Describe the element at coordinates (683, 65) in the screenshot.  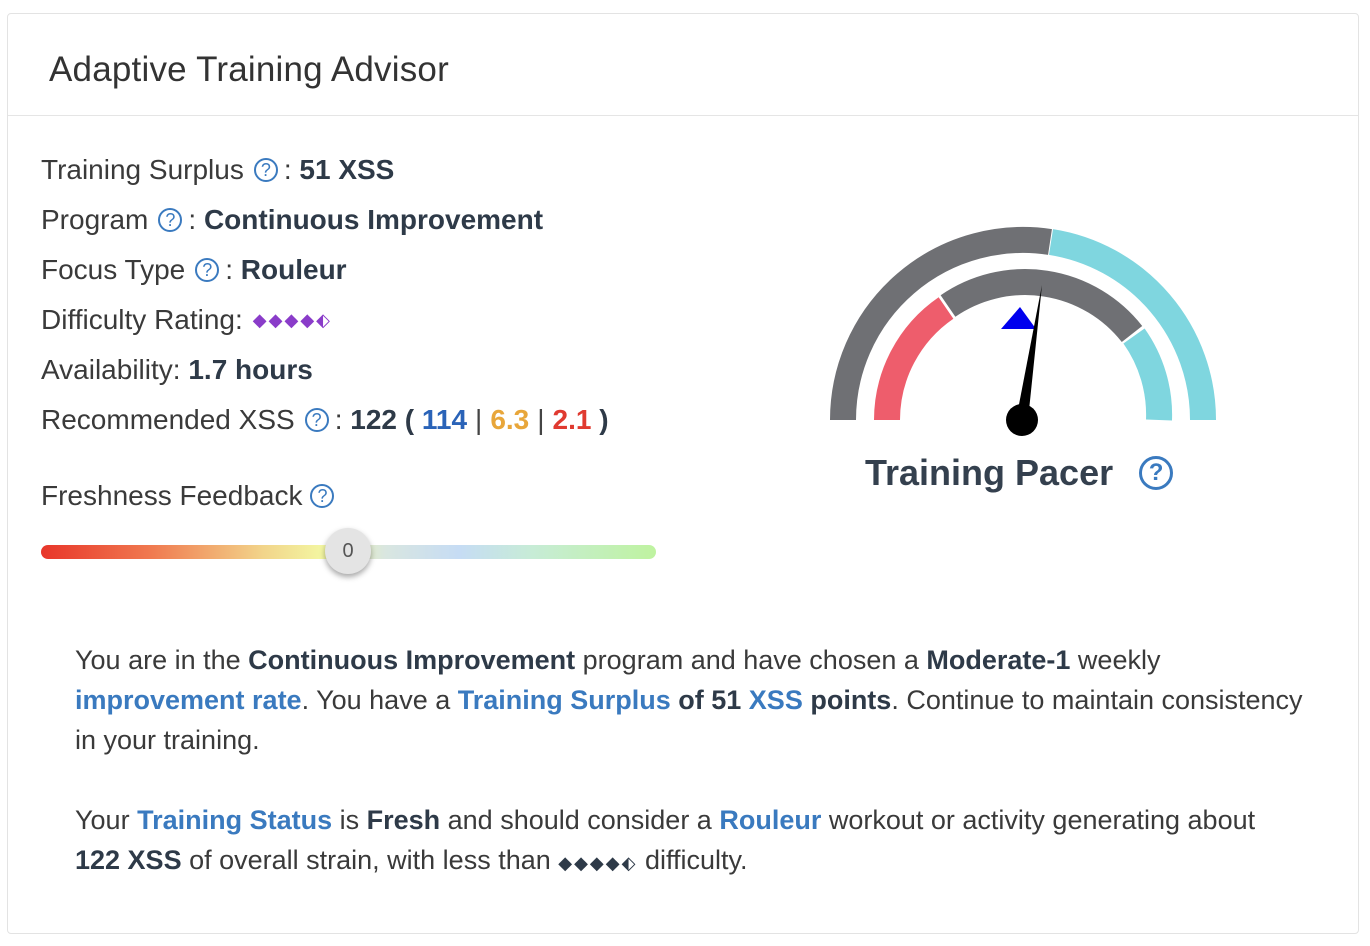
I see `card-header: Adaptive Training Advisor` at that location.